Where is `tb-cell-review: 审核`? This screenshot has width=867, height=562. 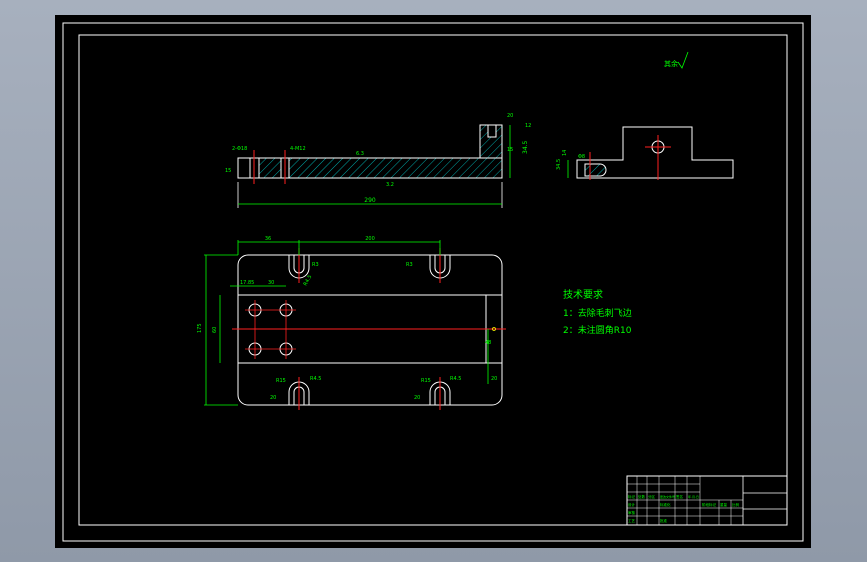
tb-cell-review: 审核 is located at coordinates (632, 512).